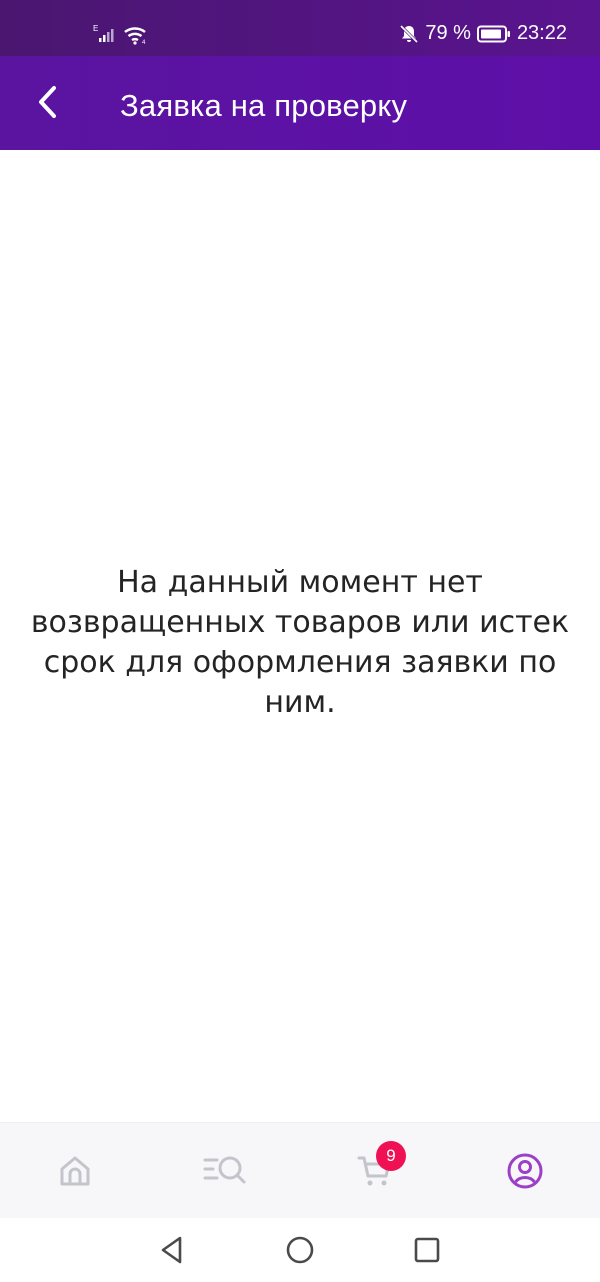 The height and width of the screenshot is (1282, 600). What do you see at coordinates (103, 33) in the screenshot?
I see `signal-icon: E` at bounding box center [103, 33].